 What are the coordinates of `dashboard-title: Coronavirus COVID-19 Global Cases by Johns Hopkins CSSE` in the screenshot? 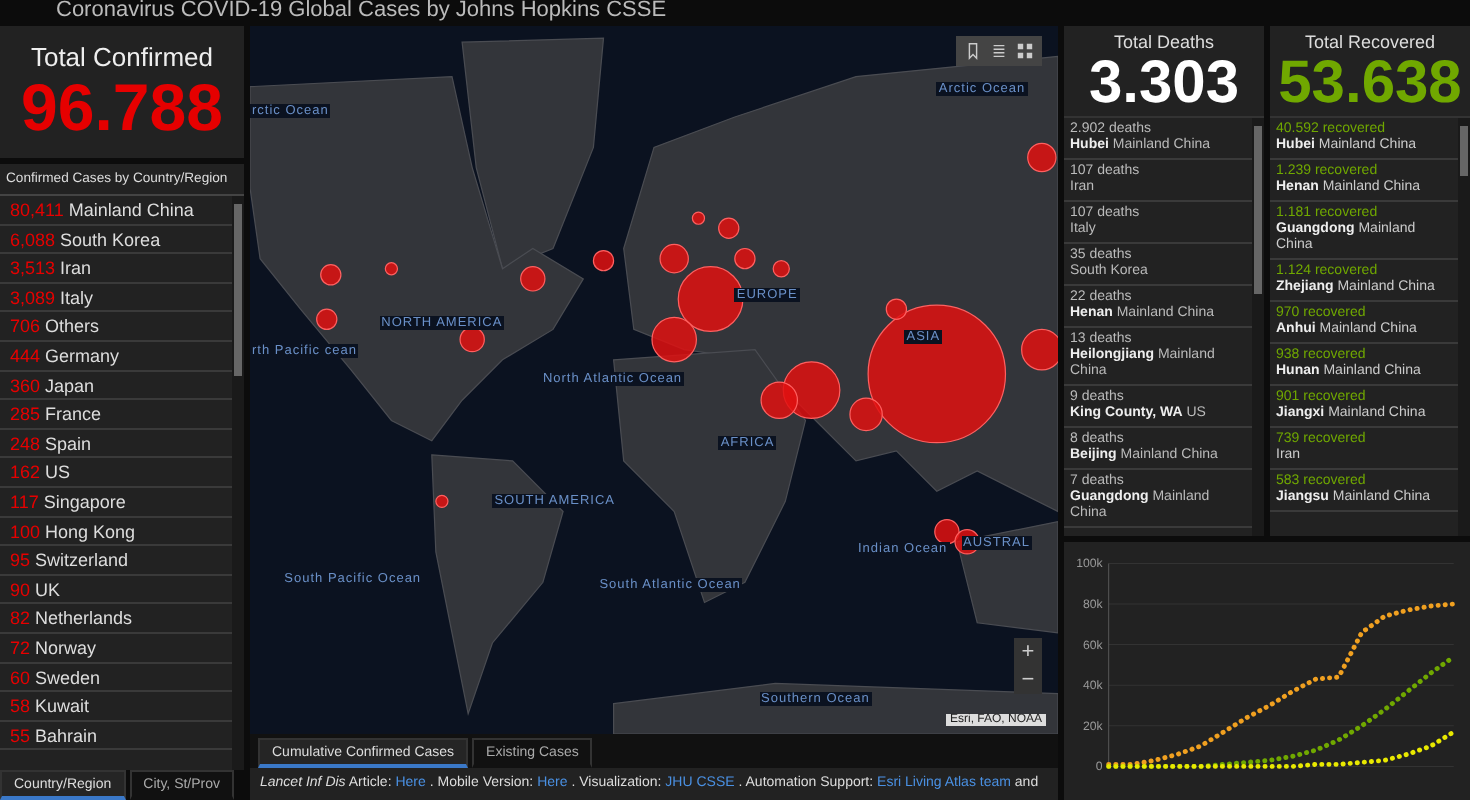 It's located at (361, 13).